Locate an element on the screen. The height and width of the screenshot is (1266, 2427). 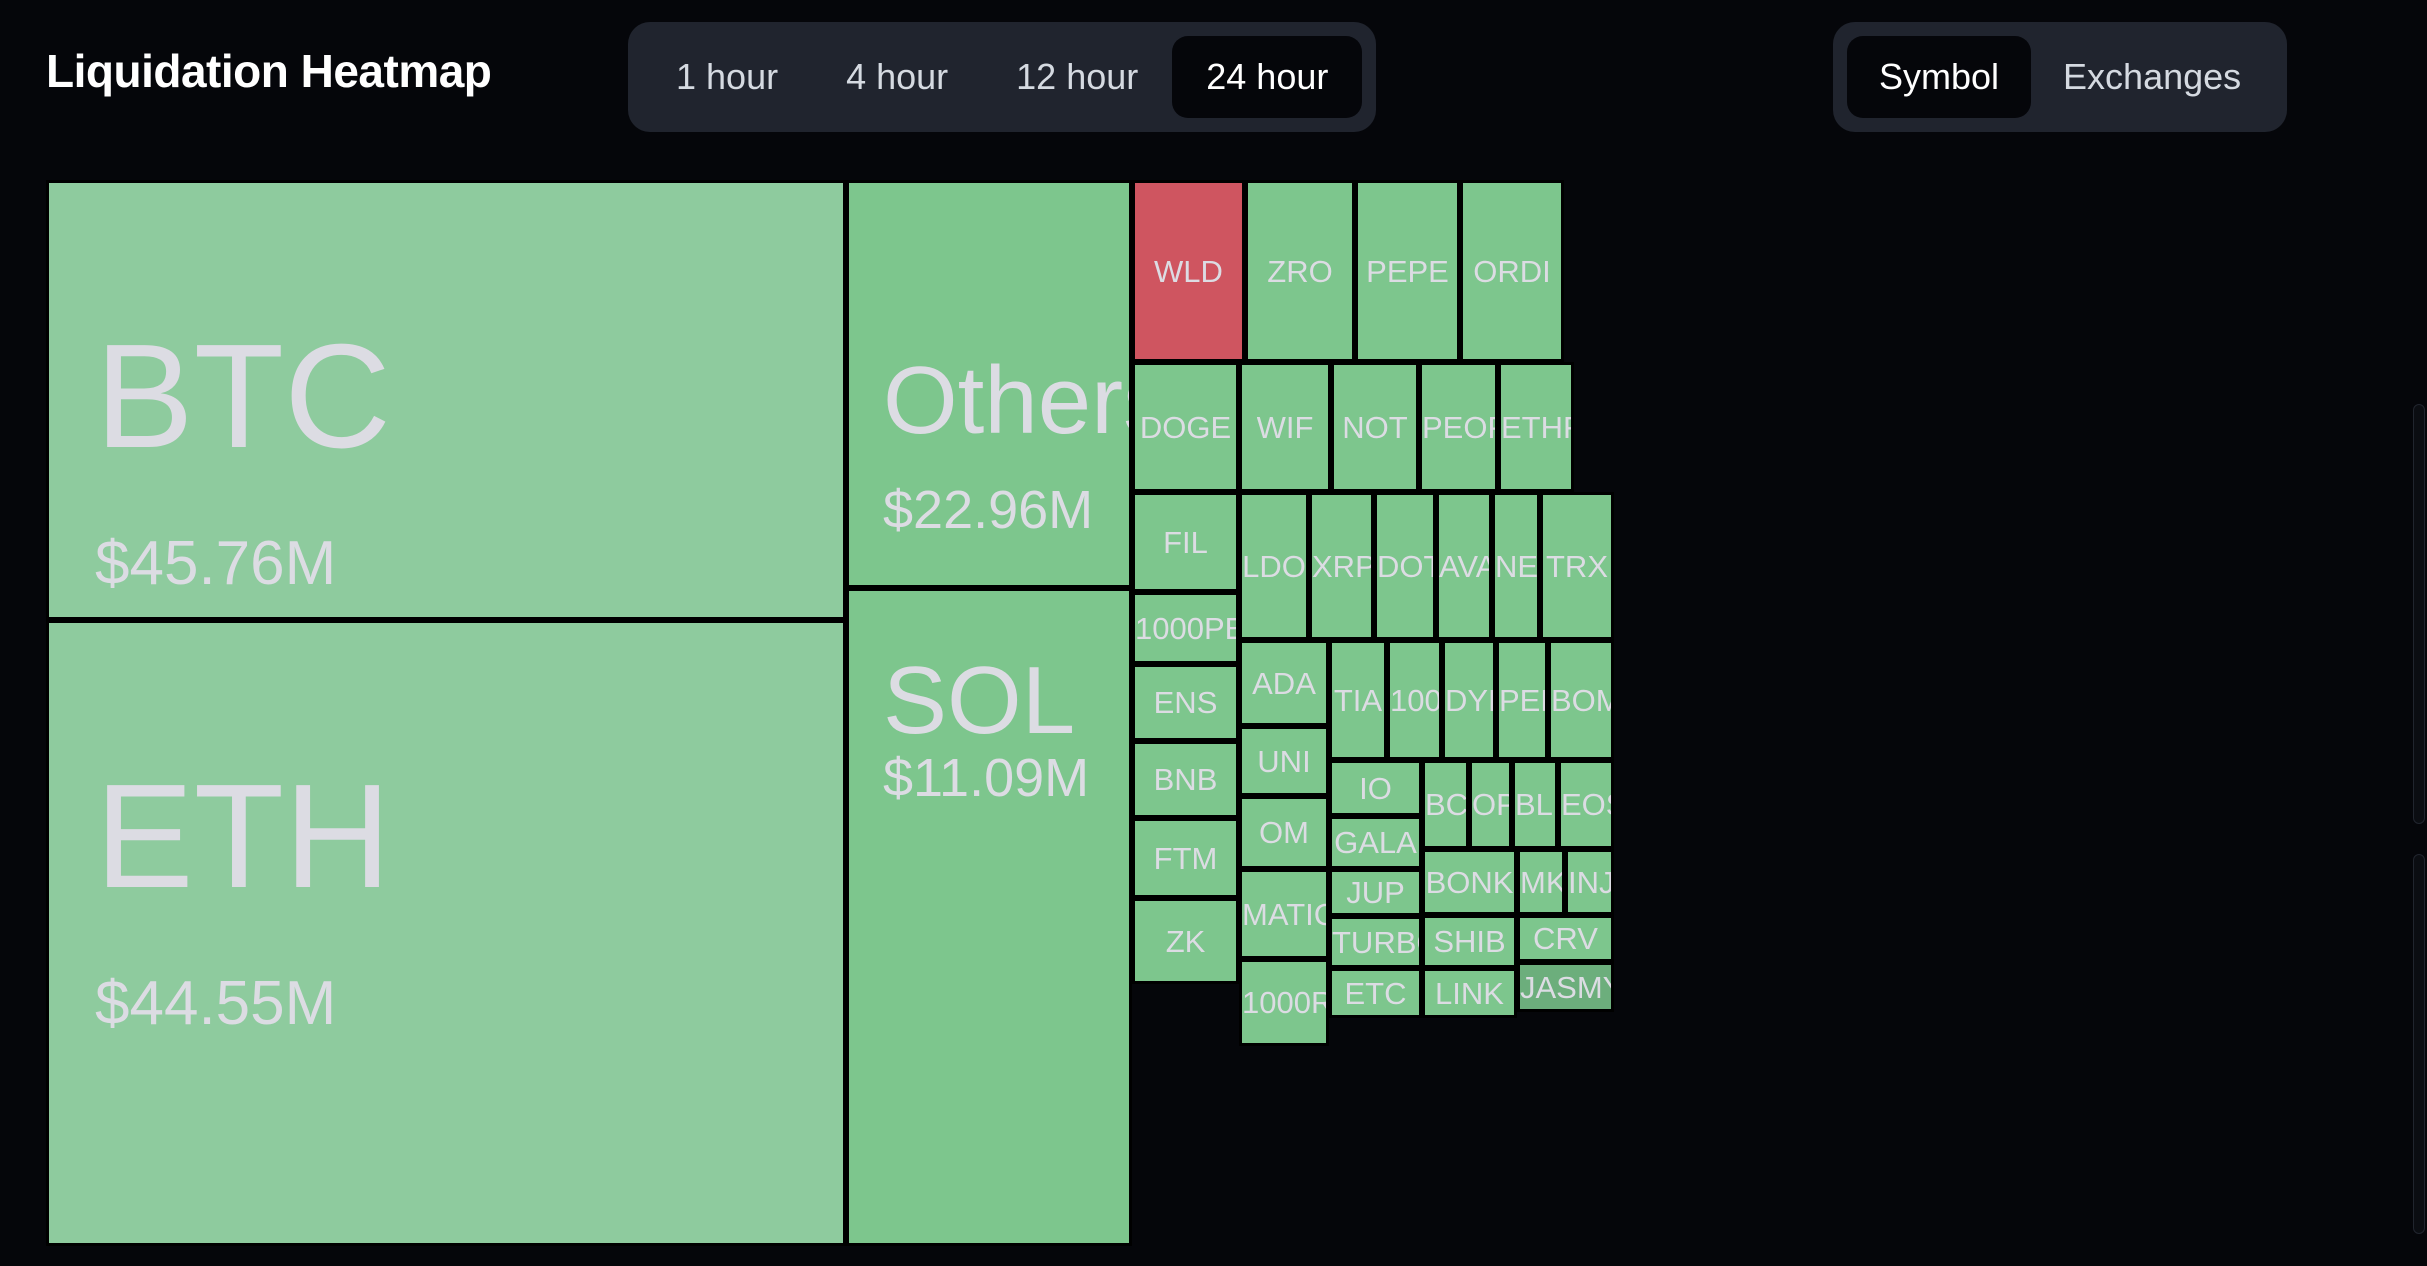
tile-symbol: CRV is located at coordinates (1565, 938).